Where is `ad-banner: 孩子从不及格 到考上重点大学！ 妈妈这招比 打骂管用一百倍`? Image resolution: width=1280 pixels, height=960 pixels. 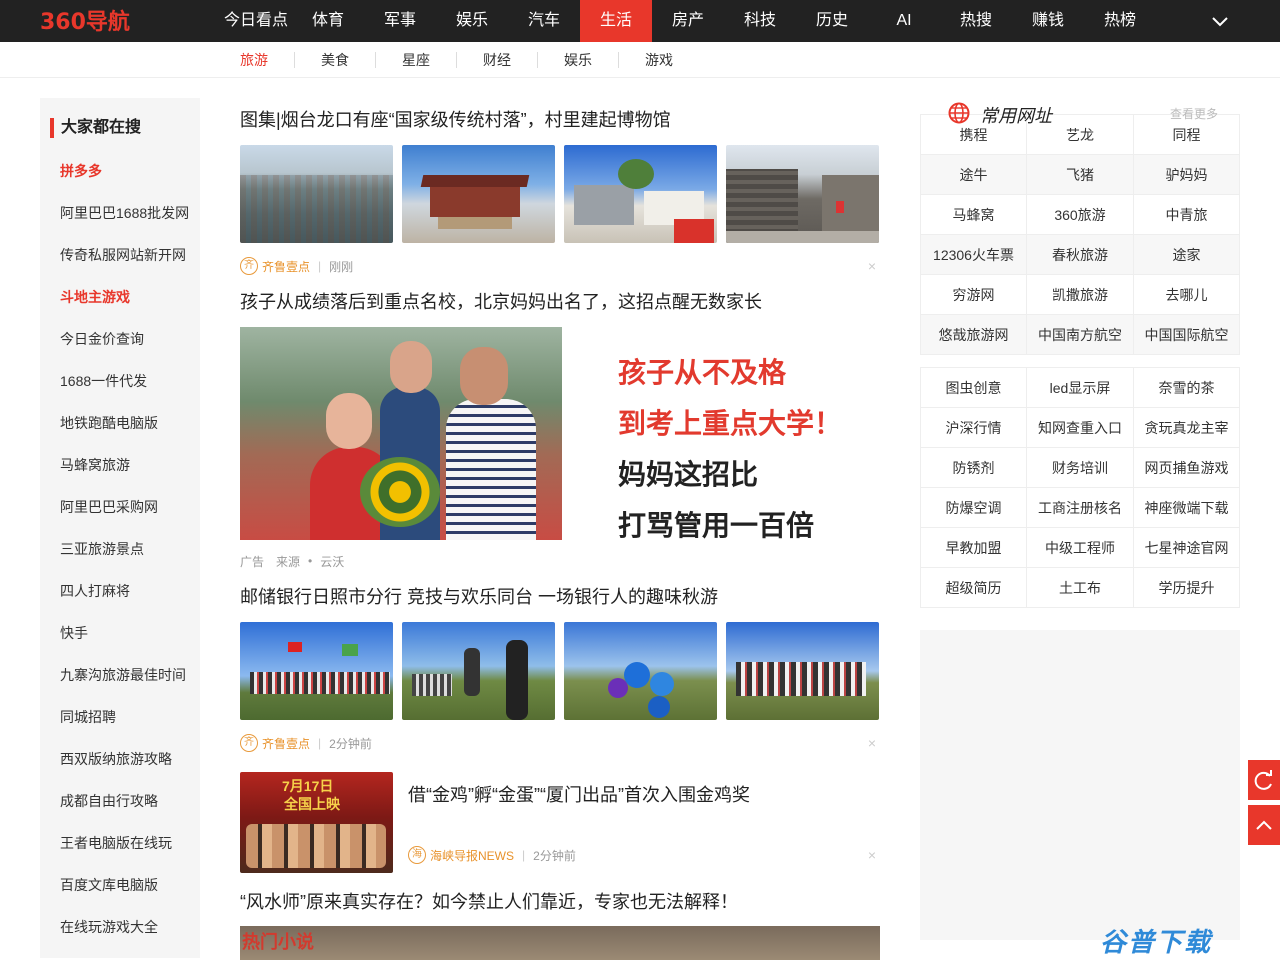
ad-banner: 孩子从不及格 到考上重点大学！ 妈妈这招比 打骂管用一百倍 is located at coordinates (560, 434).